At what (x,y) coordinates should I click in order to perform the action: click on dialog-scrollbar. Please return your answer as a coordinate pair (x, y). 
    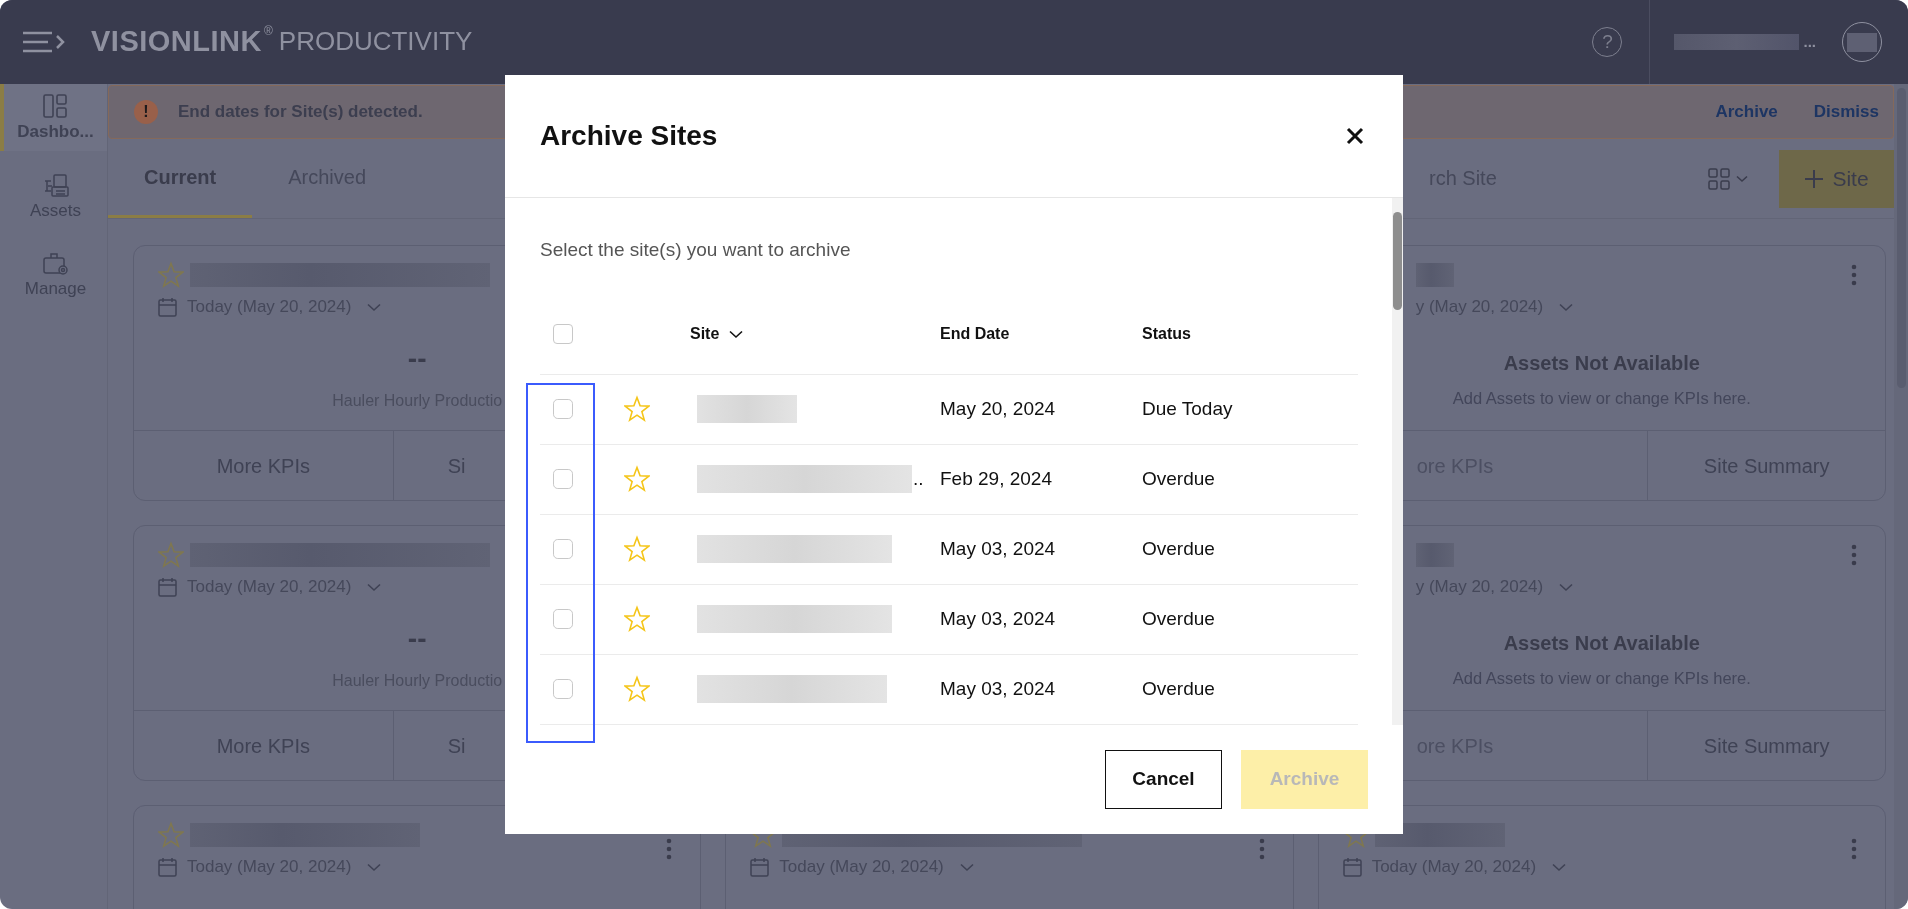
    Looking at the image, I should click on (1397, 461).